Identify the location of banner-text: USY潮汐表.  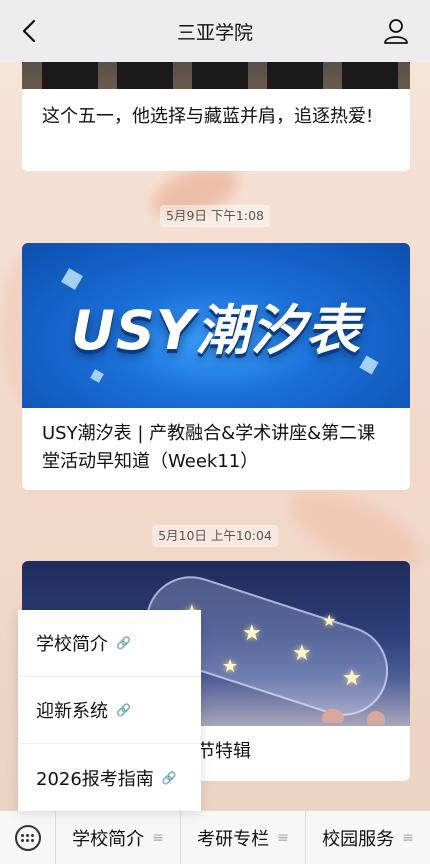
(216, 330).